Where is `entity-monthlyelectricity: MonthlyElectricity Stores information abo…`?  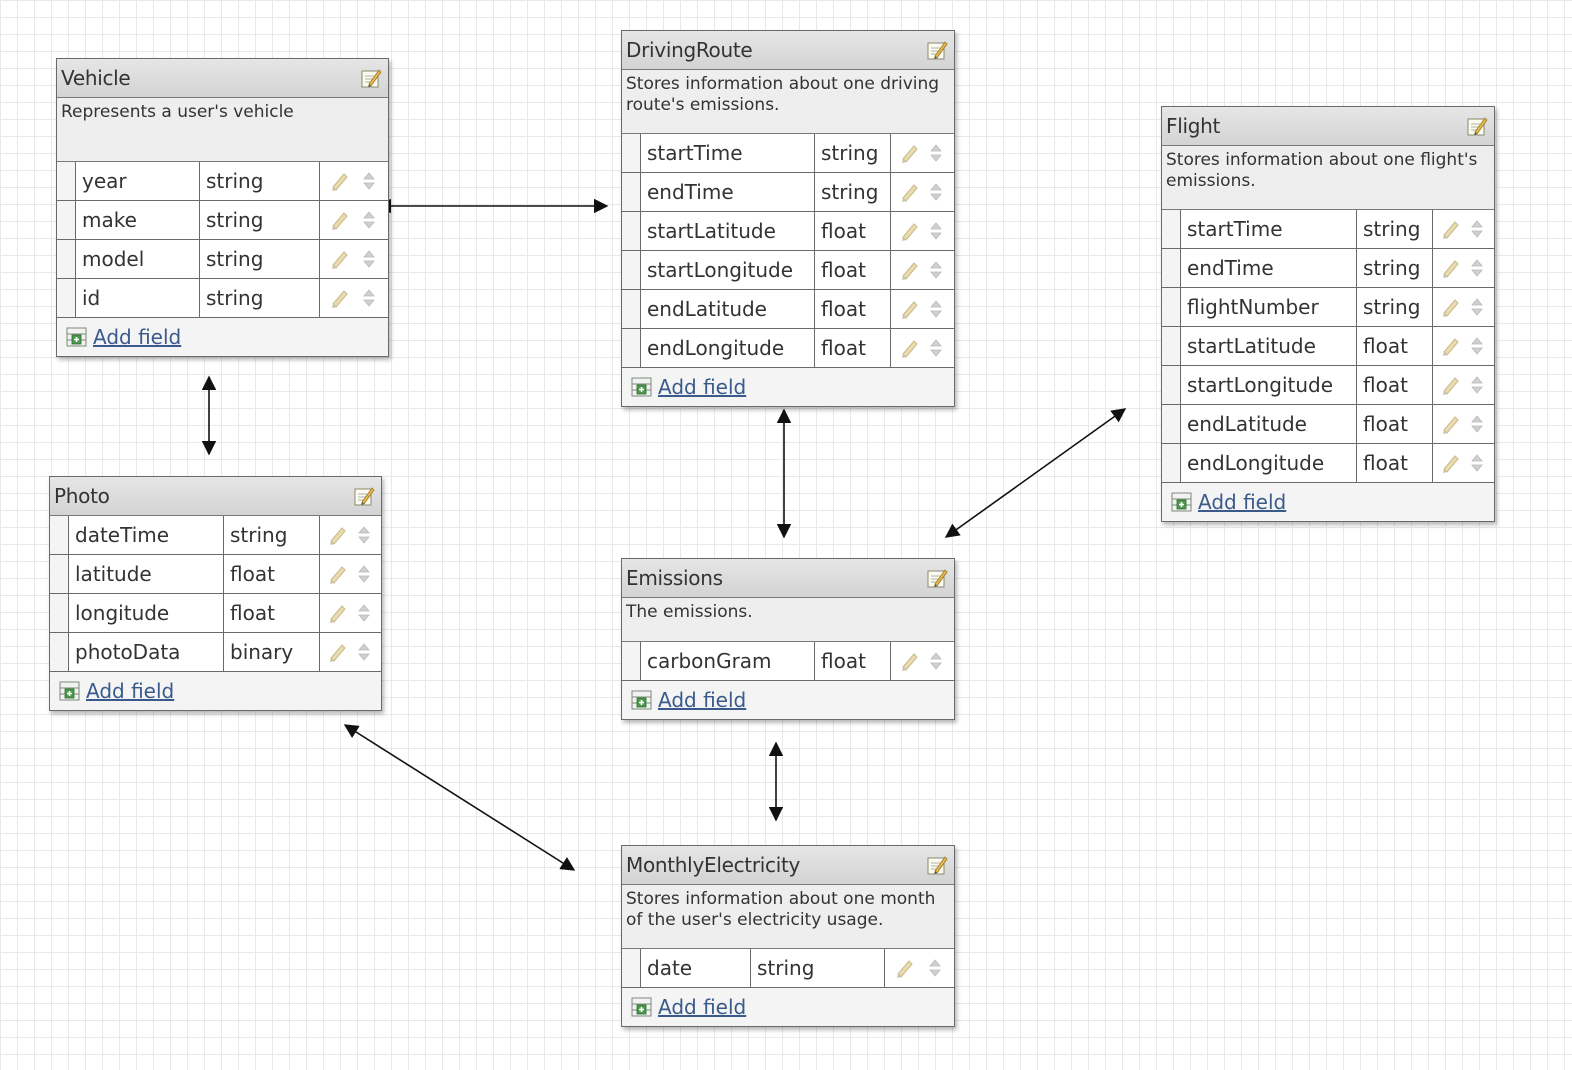 entity-monthlyelectricity: MonthlyElectricity Stores information abo… is located at coordinates (788, 936).